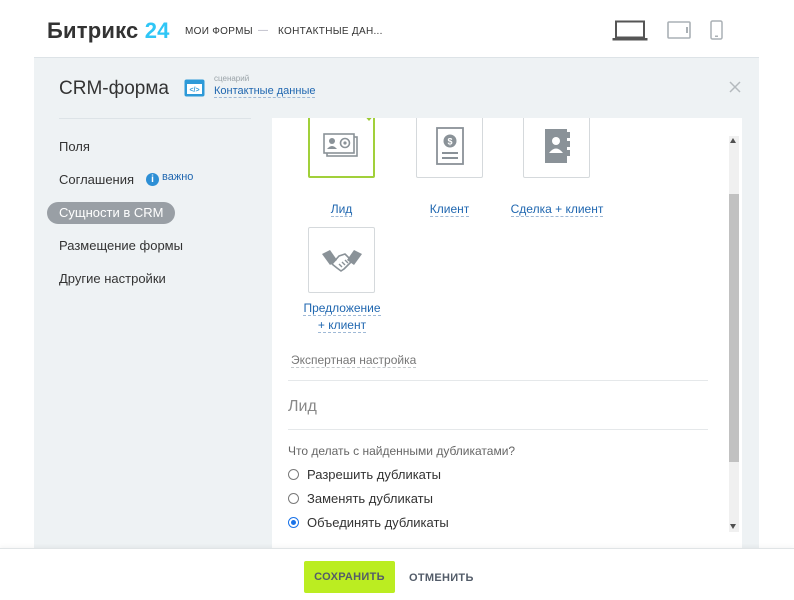 The width and height of the screenshot is (794, 600). I want to click on handshake-icon, so click(341, 261).